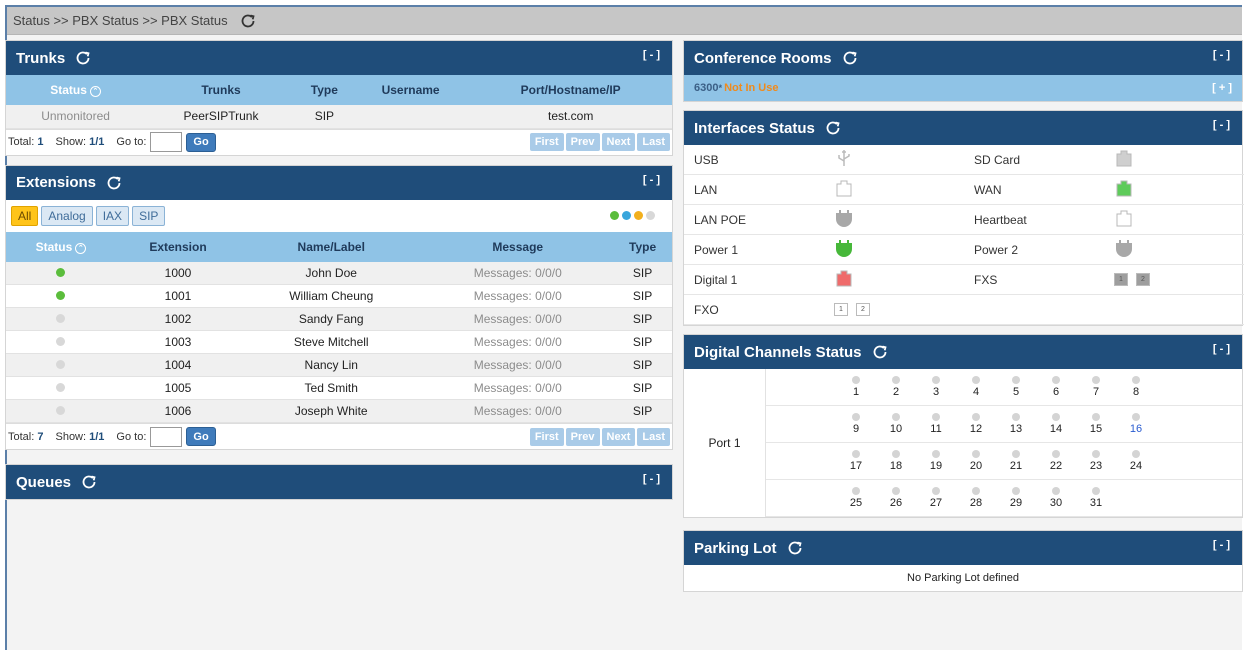 This screenshot has height=650, width=1244. Describe the element at coordinates (936, 498) in the screenshot. I see `channel: 27` at that location.